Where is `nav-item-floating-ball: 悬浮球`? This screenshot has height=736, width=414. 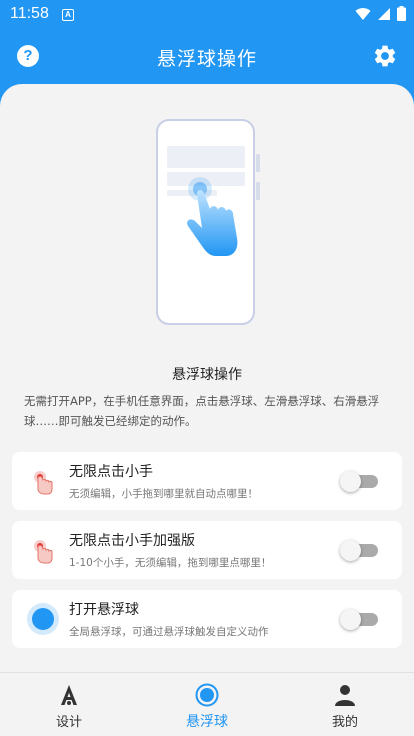 nav-item-floating-ball: 悬浮球 is located at coordinates (207, 704).